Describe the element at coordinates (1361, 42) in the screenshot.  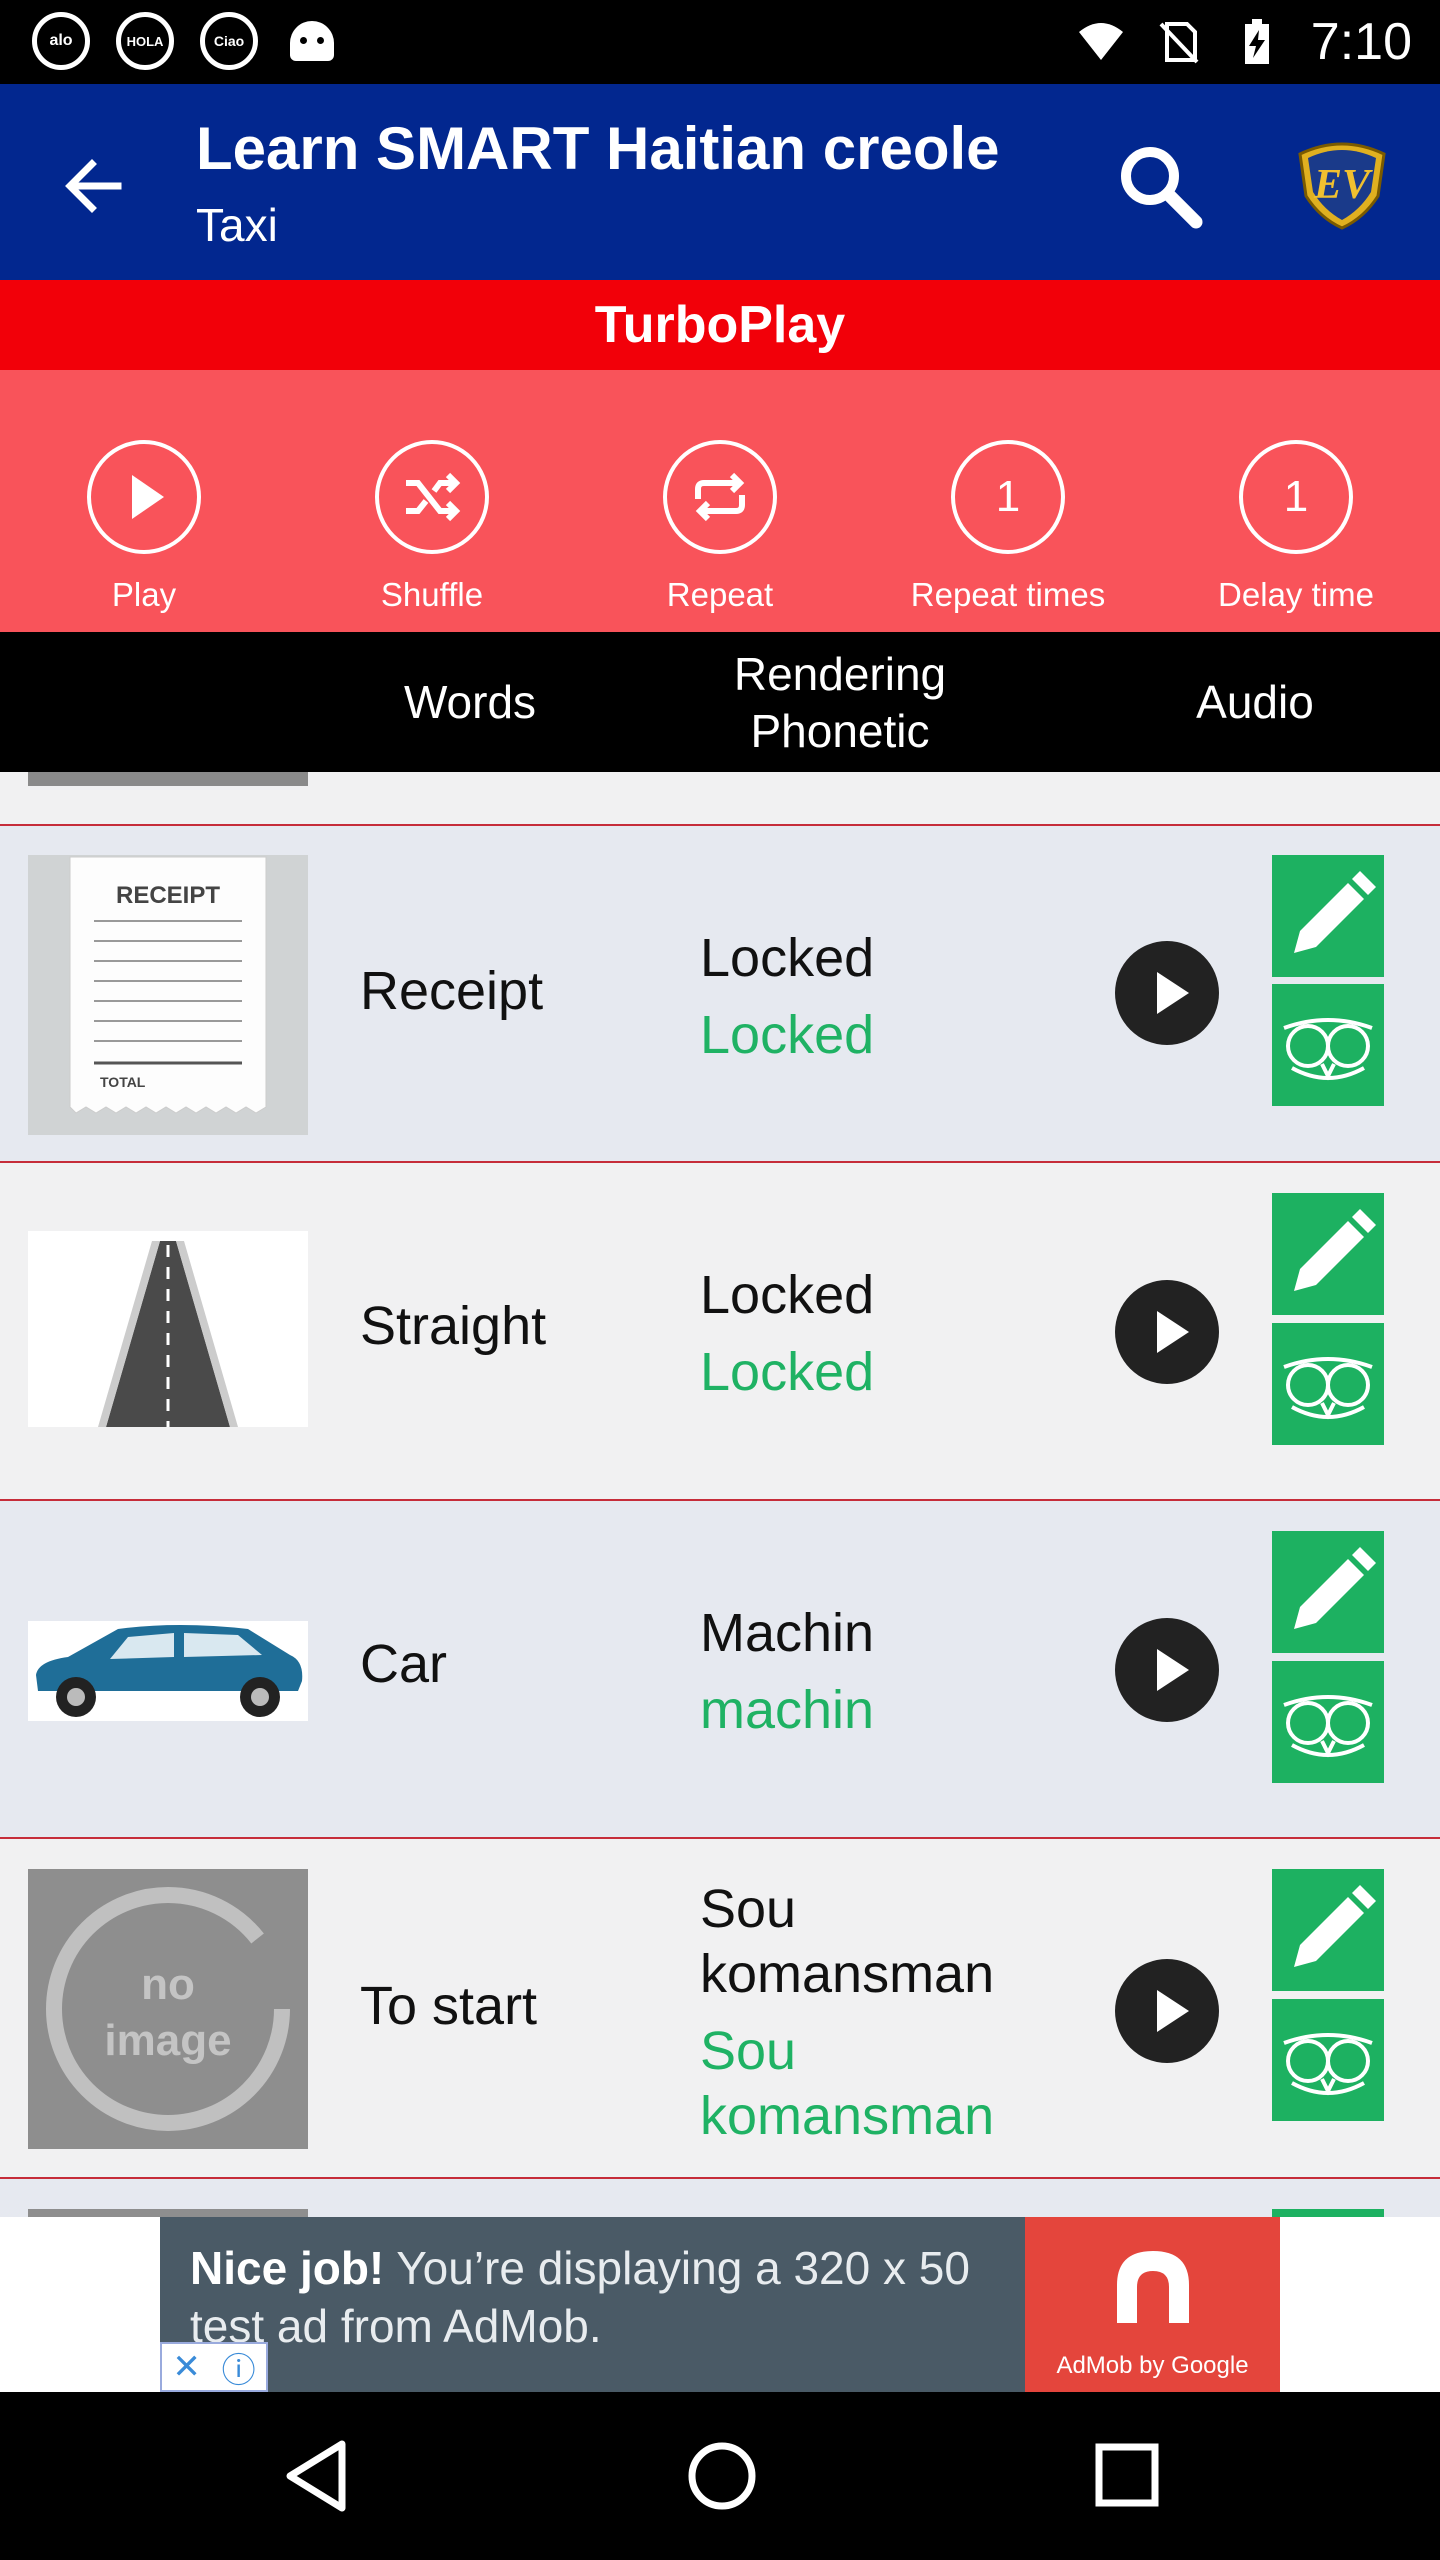
I see `clock: 7:10` at that location.